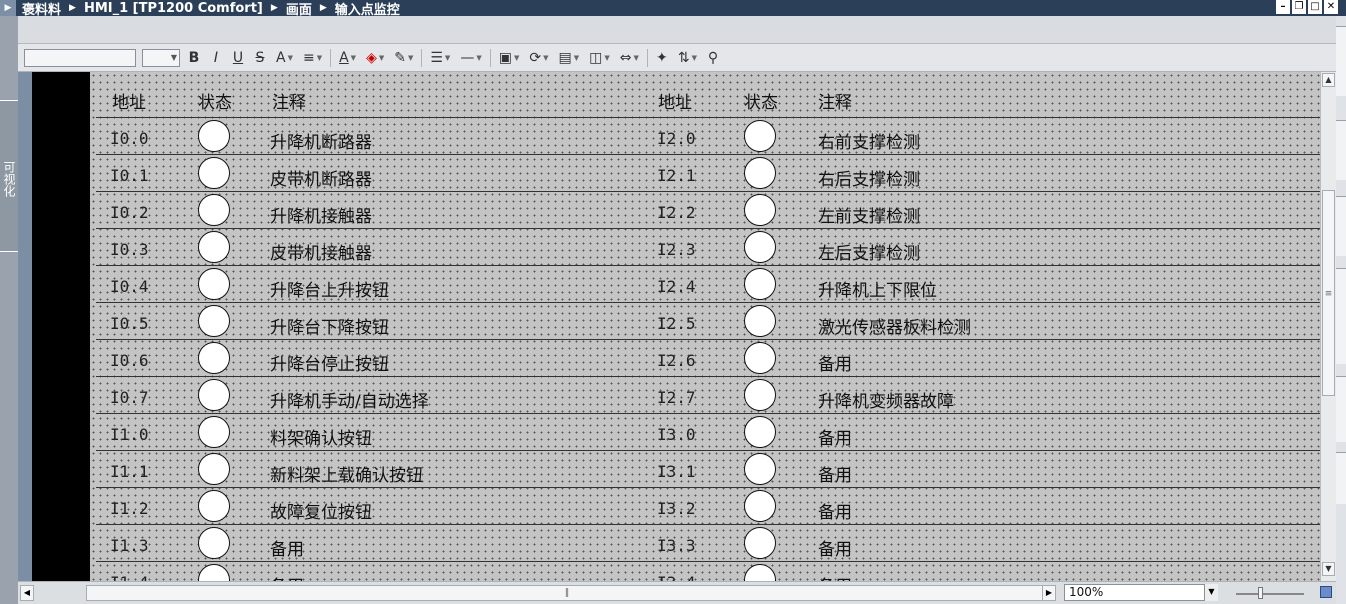 Image resolution: width=1346 pixels, height=604 pixels. I want to click on zoom-fit-icon, so click(1326, 592).